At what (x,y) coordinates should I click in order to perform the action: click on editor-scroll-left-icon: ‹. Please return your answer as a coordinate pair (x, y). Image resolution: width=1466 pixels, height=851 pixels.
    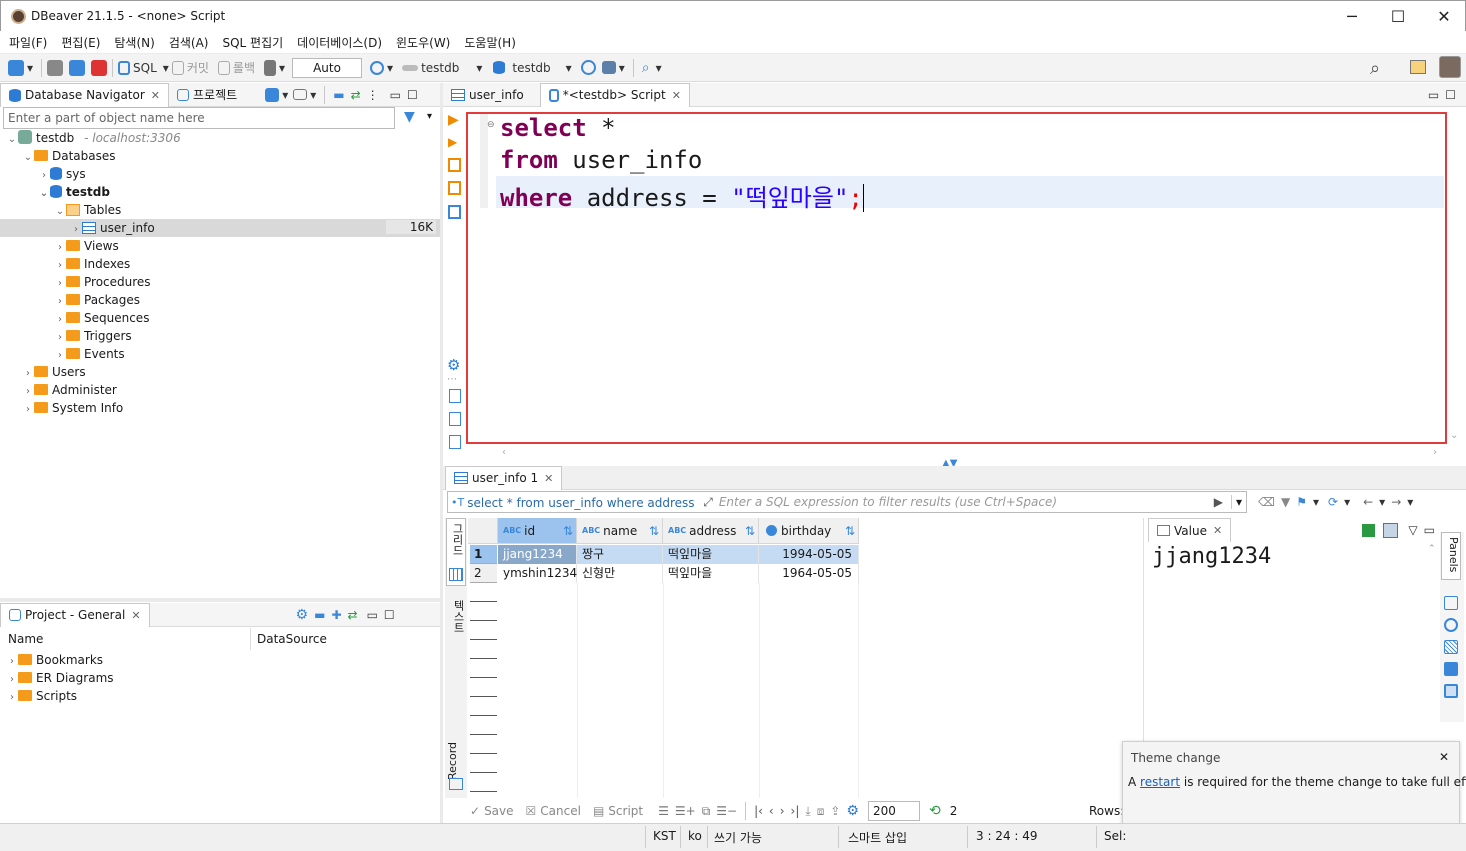
    Looking at the image, I should click on (504, 452).